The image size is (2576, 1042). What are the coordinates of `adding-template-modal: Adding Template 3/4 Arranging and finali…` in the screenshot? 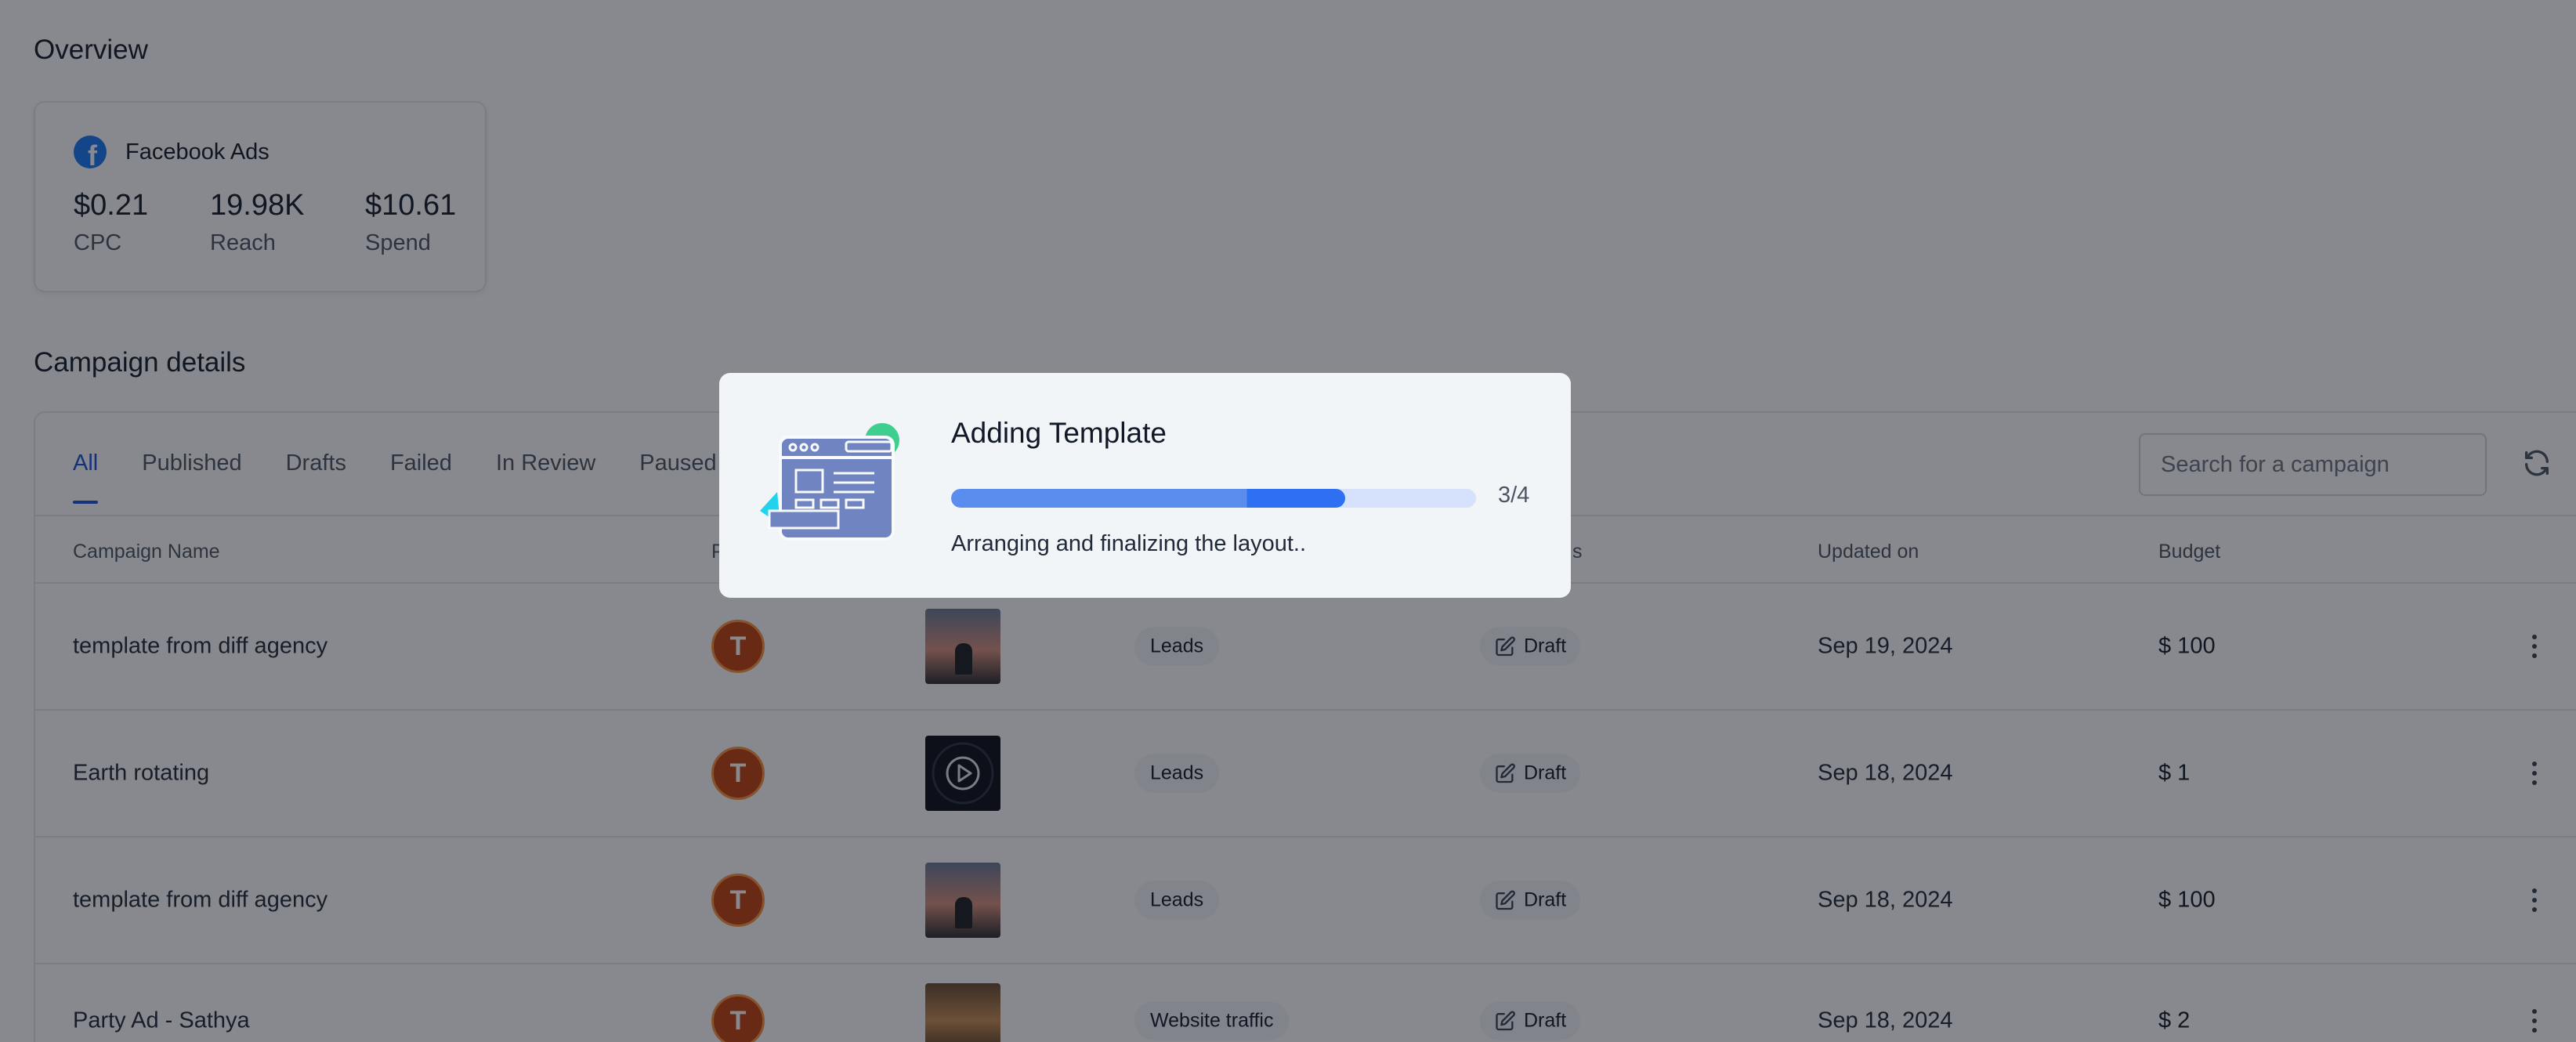 It's located at (1145, 485).